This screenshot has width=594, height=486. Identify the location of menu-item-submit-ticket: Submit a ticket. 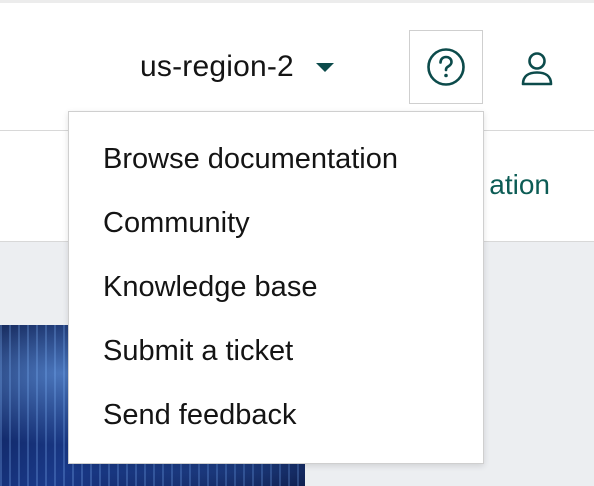
(276, 351).